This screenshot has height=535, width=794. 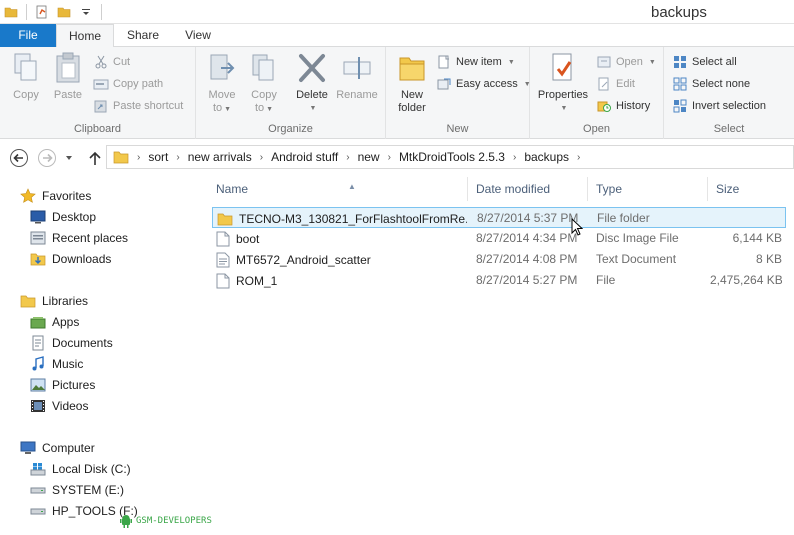 What do you see at coordinates (59, 406) in the screenshot?
I see `nav-videos: Videos` at bounding box center [59, 406].